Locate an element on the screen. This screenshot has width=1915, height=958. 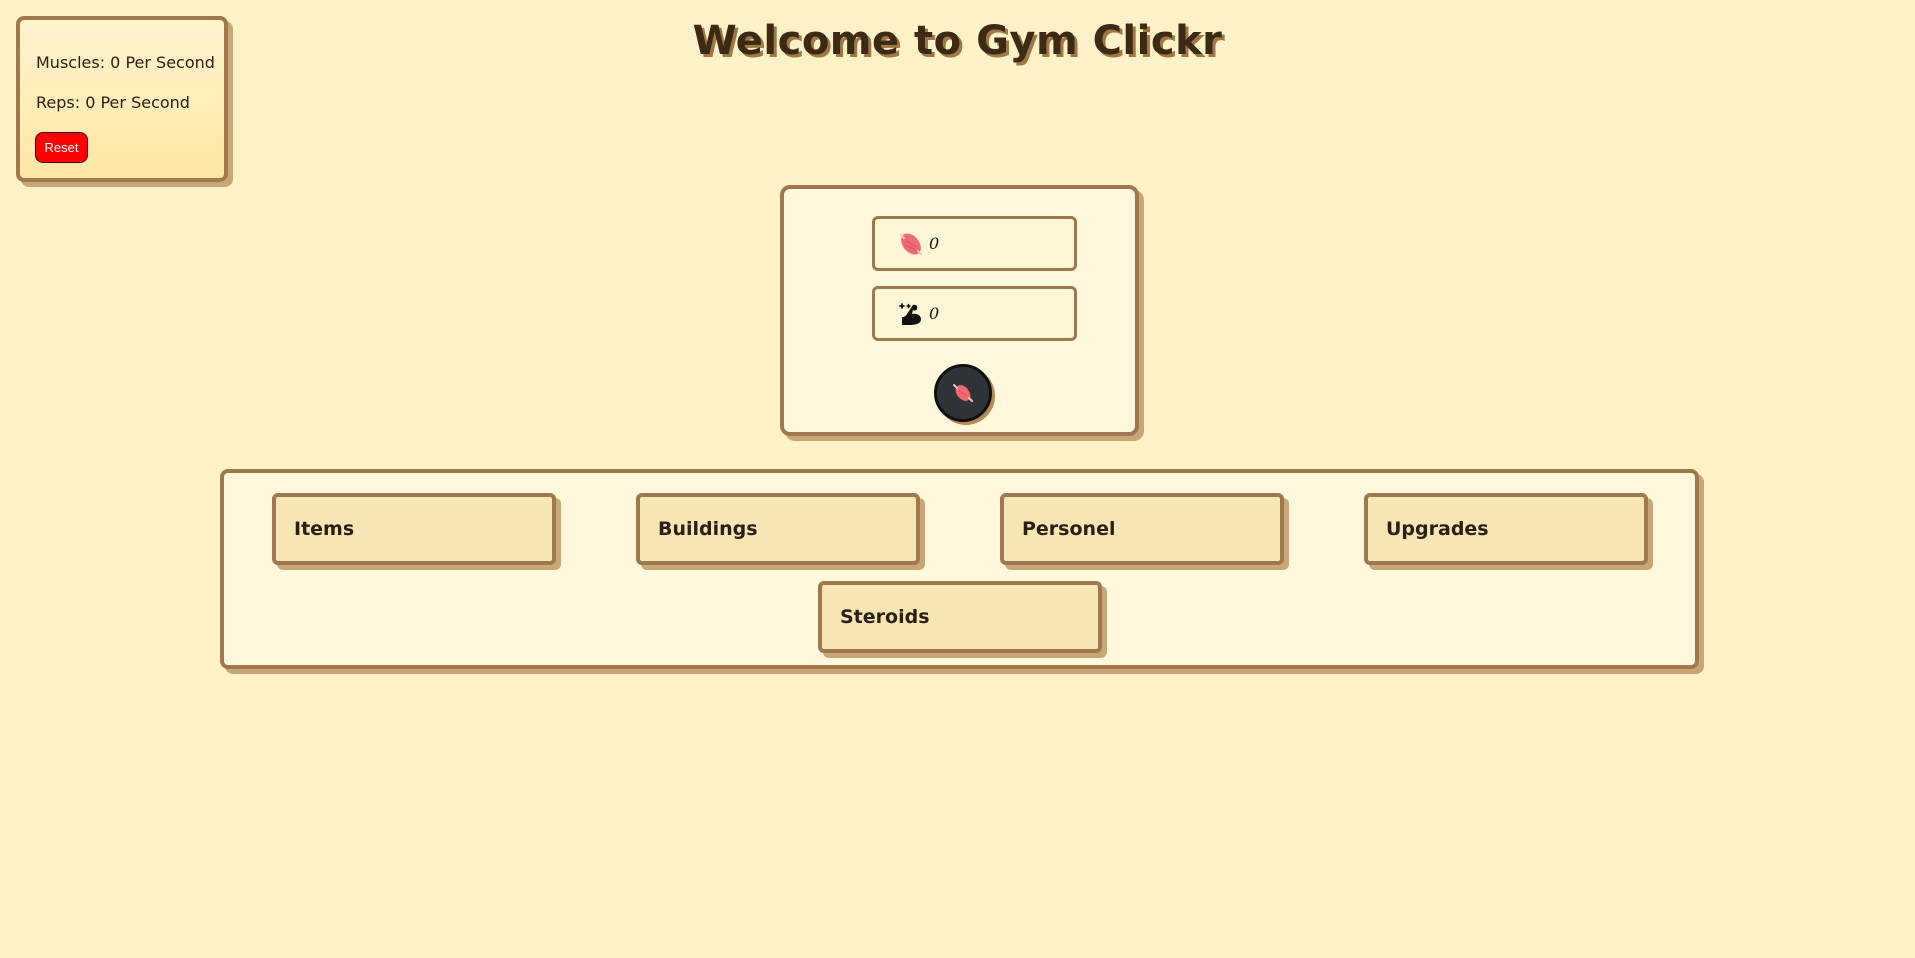
reset-button: Reset is located at coordinates (61, 147).